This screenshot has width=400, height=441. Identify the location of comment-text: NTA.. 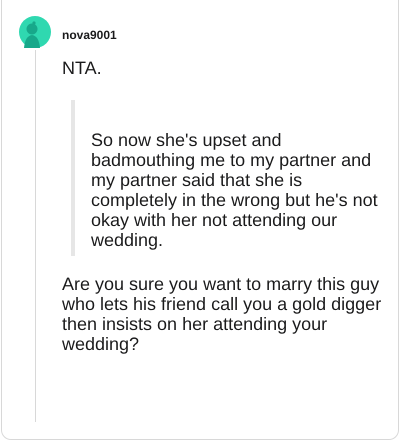
(82, 68).